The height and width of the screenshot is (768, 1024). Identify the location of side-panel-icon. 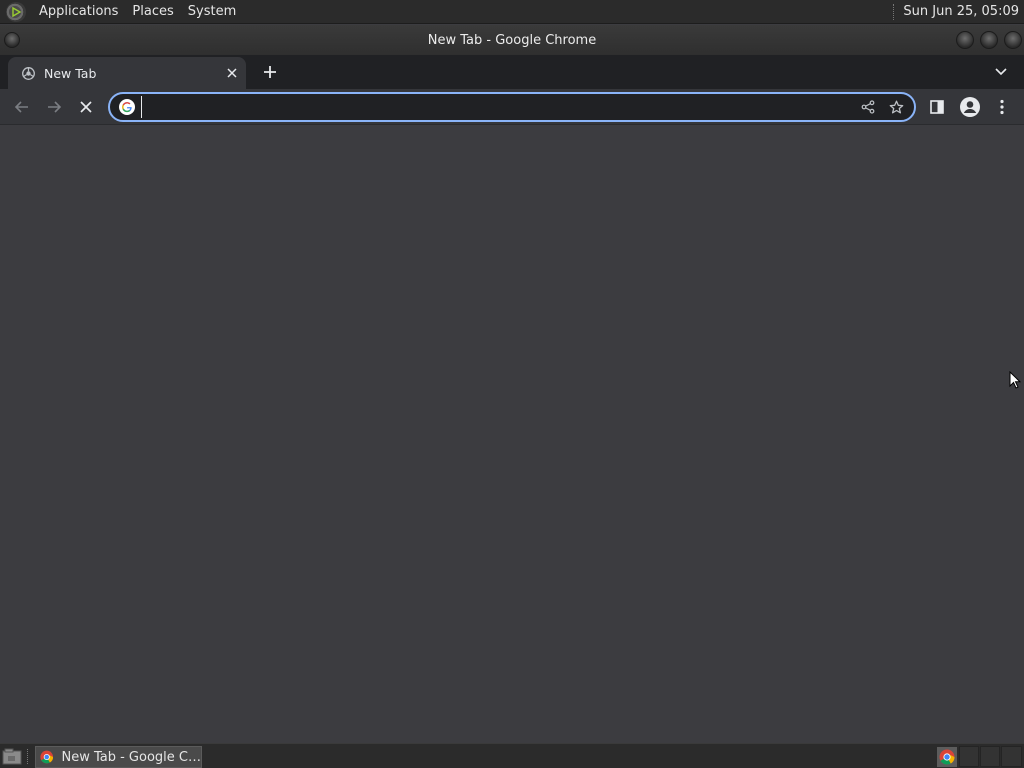
(937, 107).